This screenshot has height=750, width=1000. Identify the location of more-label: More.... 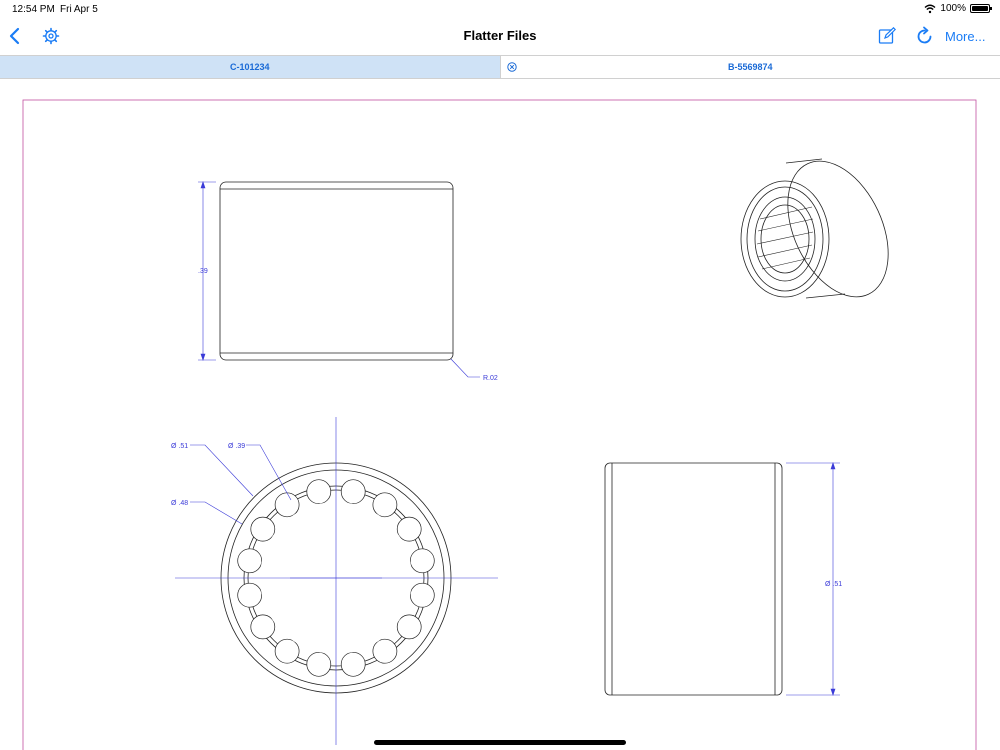
(965, 36).